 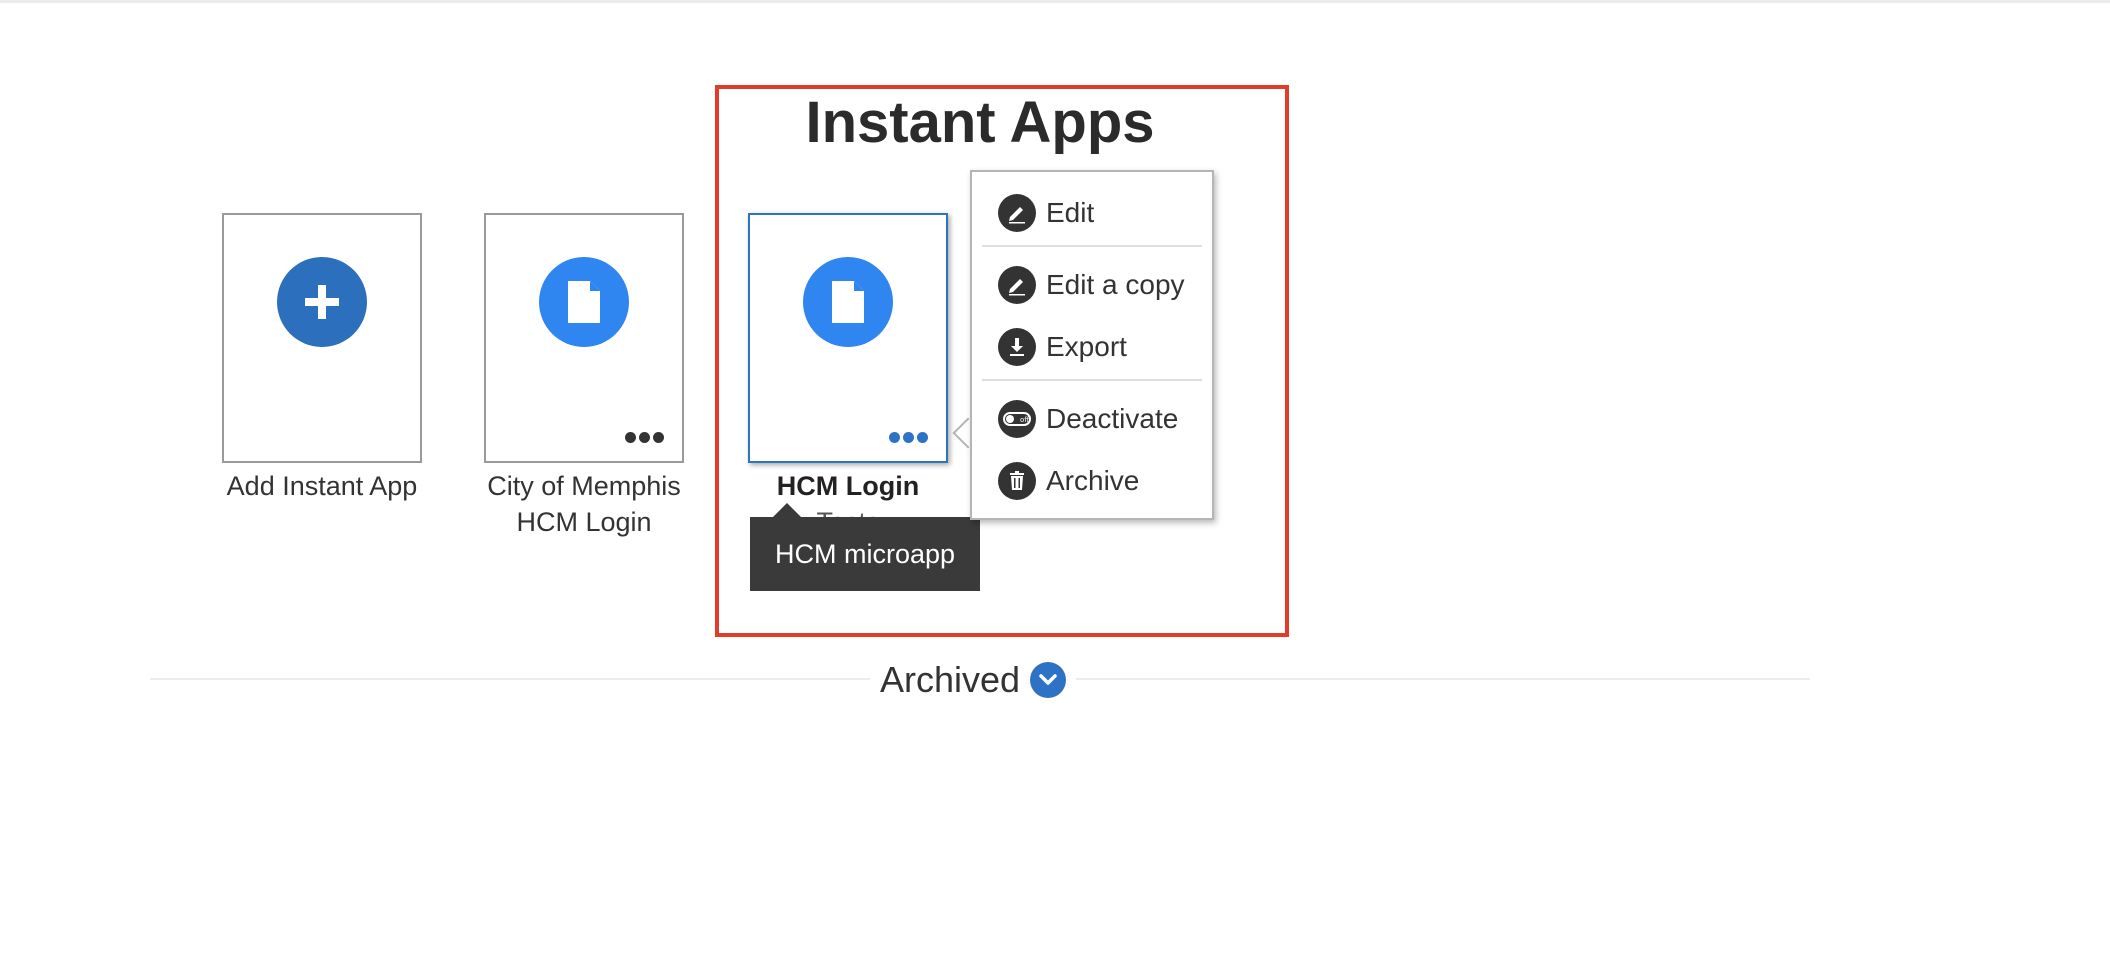 What do you see at coordinates (980, 122) in the screenshot?
I see `page-title: Instant Apps` at bounding box center [980, 122].